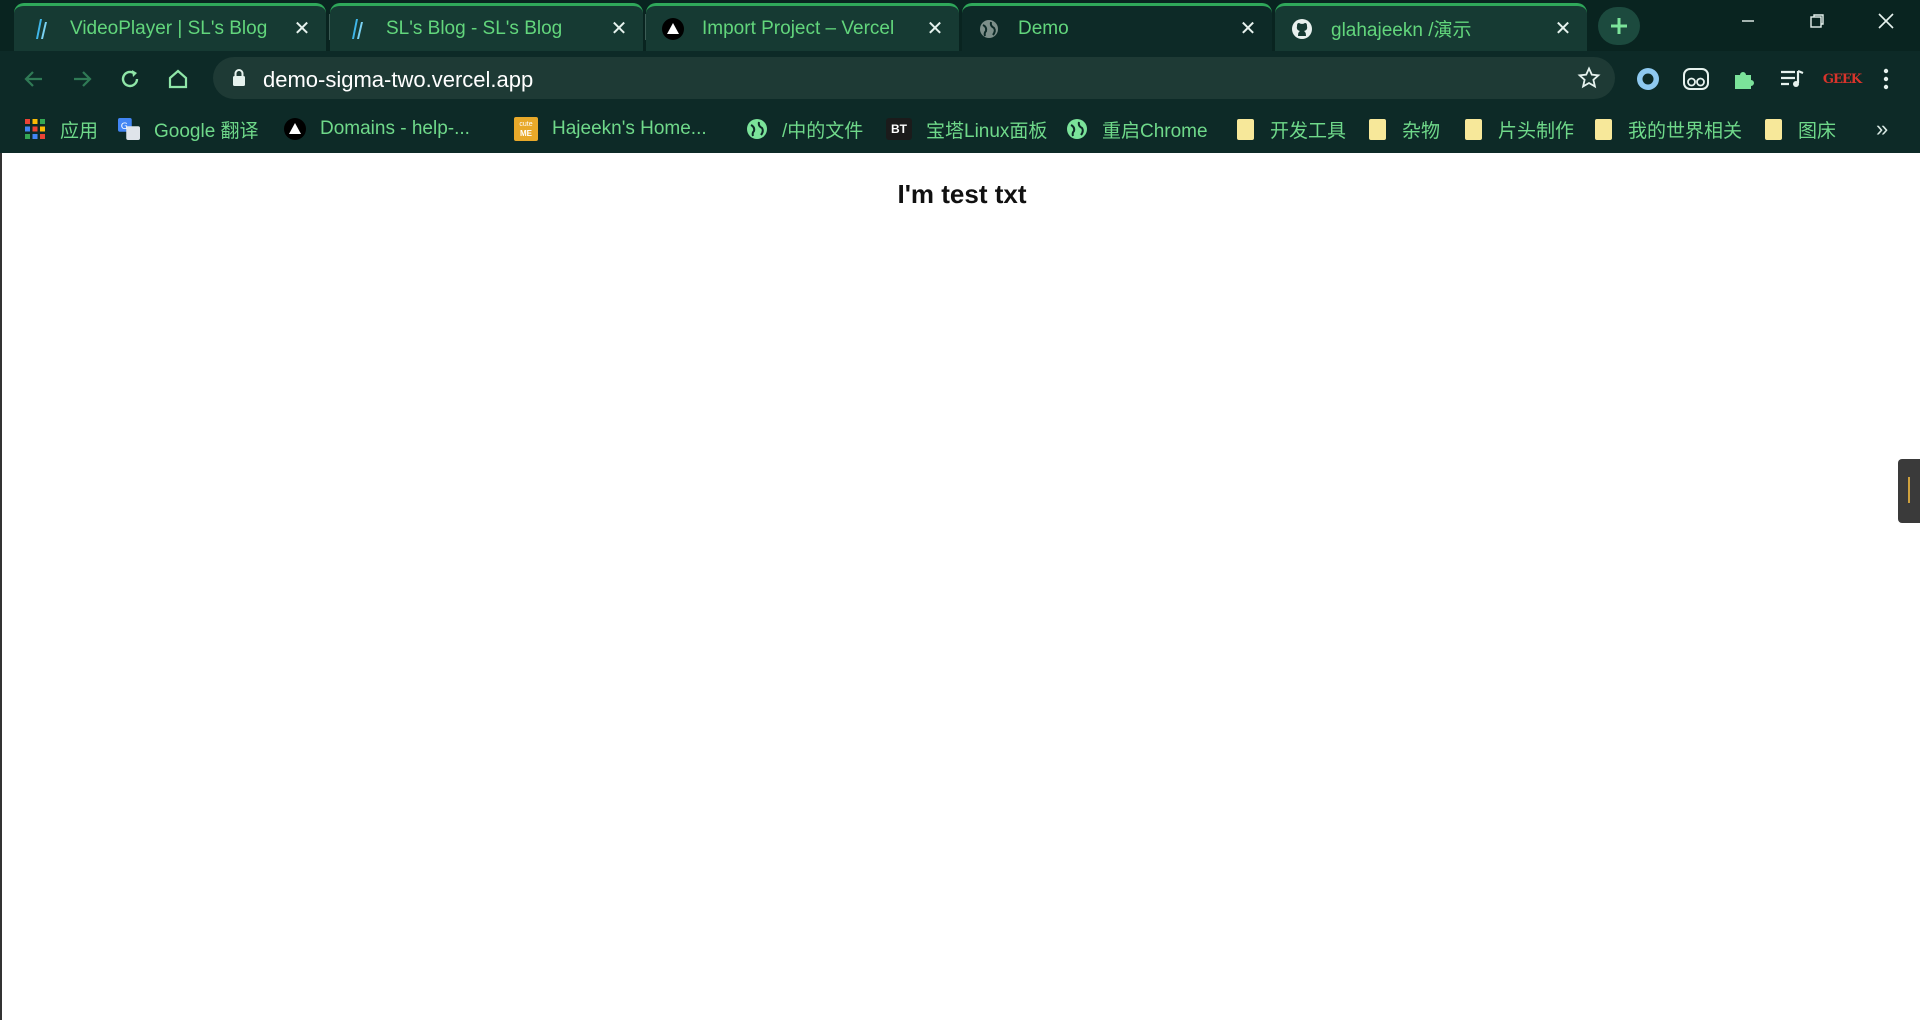 This screenshot has height=1020, width=1920. Describe the element at coordinates (35, 129) in the screenshot. I see `apps-grid-icon` at that location.